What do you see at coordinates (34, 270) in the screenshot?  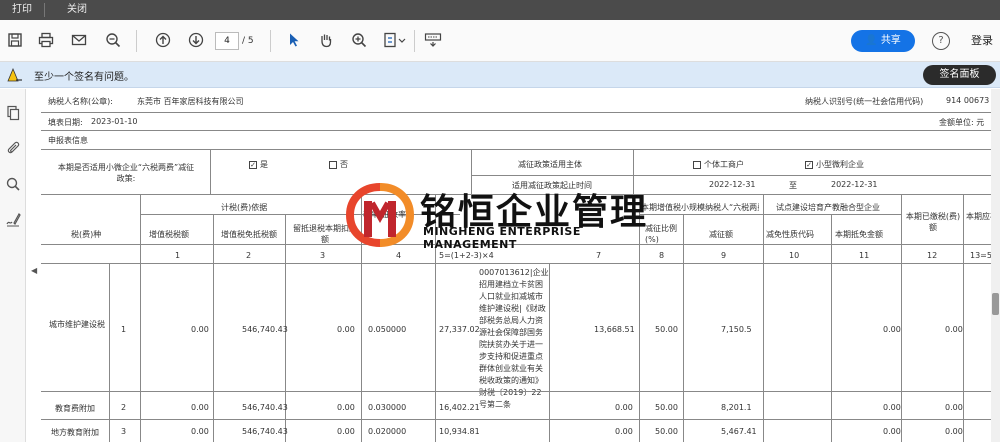 I see `collapse-panel-icon: ◀` at bounding box center [34, 270].